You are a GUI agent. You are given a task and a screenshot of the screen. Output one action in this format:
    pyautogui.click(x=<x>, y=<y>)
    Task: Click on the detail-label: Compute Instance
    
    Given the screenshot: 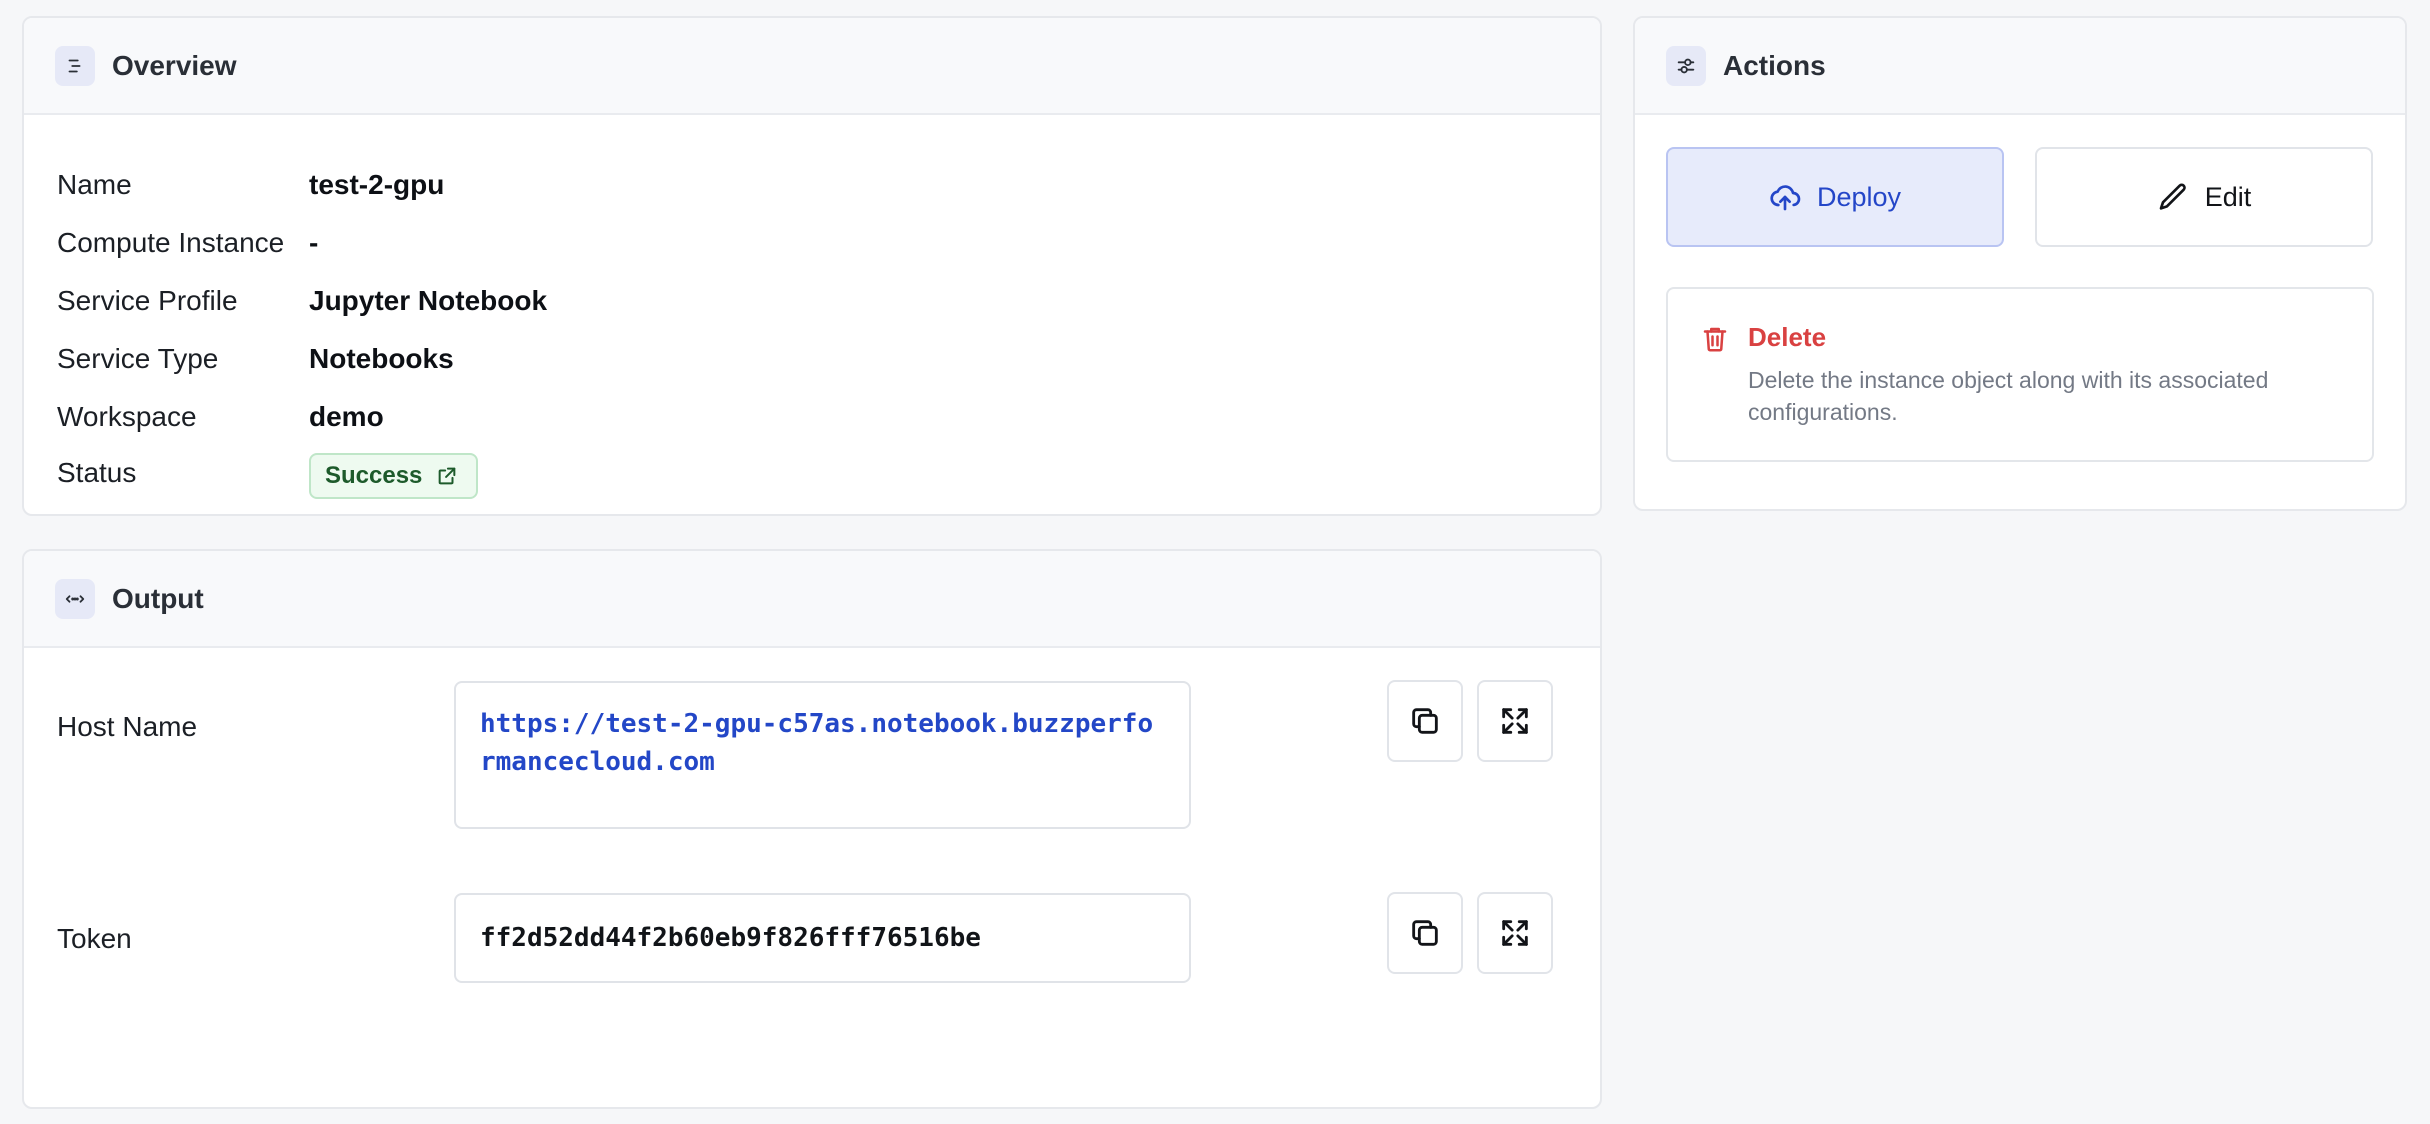 What is the action you would take?
    pyautogui.click(x=171, y=242)
    